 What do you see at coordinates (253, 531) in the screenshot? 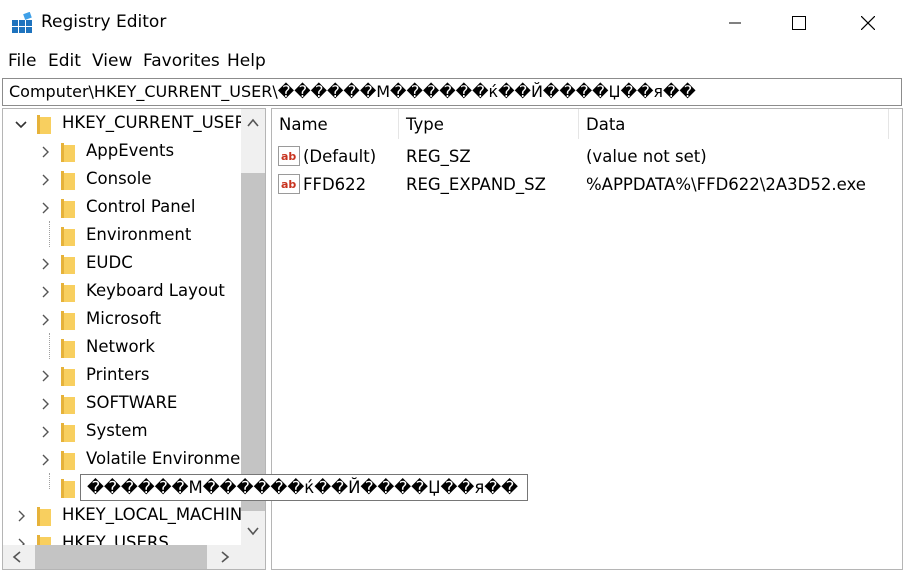
I see `scroll-down-icon` at bounding box center [253, 531].